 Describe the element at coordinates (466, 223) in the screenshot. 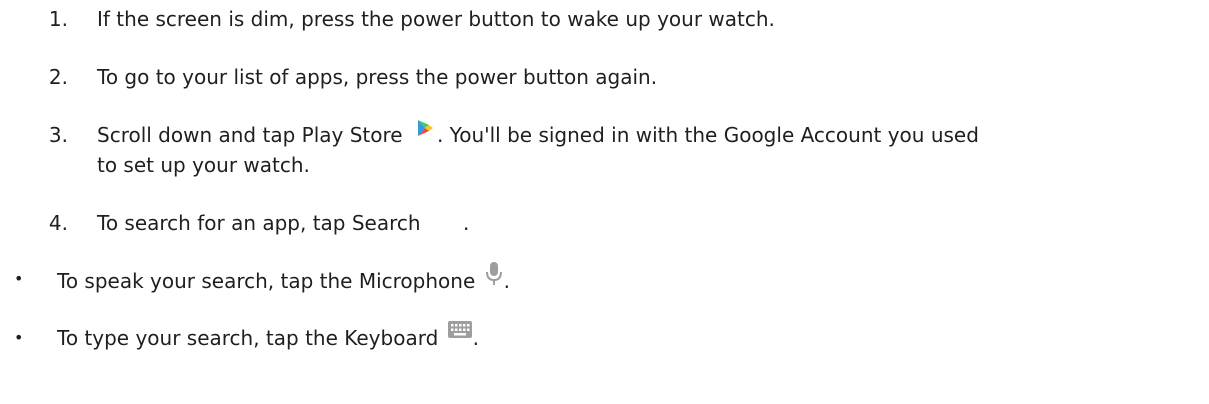

I see `step-trailing: .` at that location.